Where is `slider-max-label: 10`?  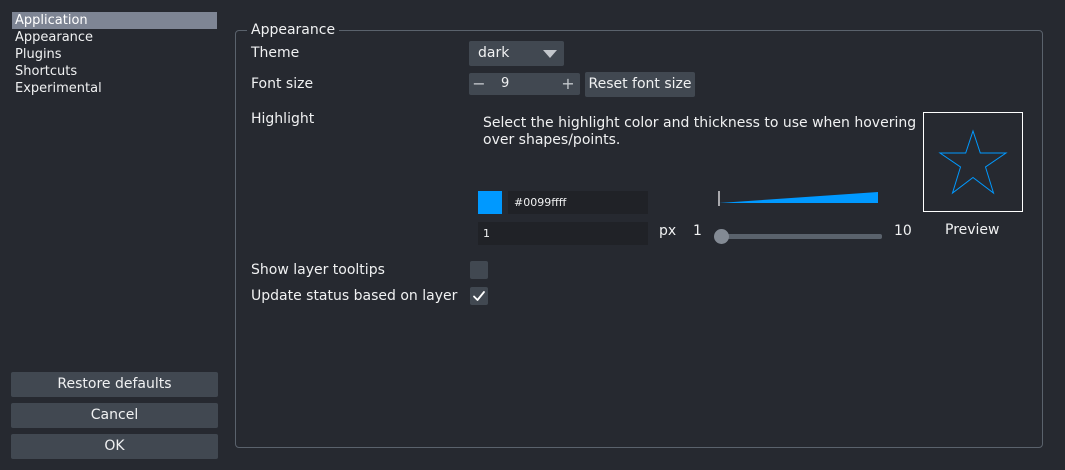
slider-max-label: 10 is located at coordinates (903, 231).